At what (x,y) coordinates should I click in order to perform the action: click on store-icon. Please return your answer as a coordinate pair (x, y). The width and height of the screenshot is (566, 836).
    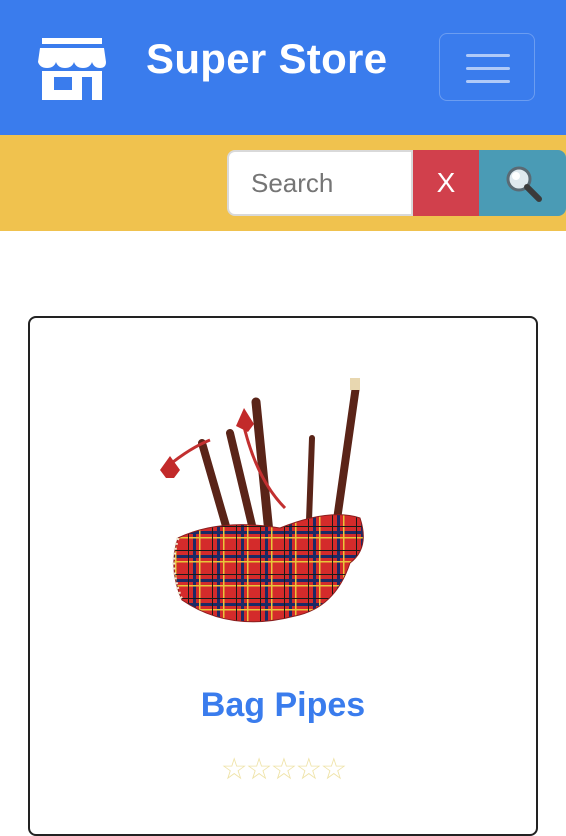
    Looking at the image, I should click on (72, 69).